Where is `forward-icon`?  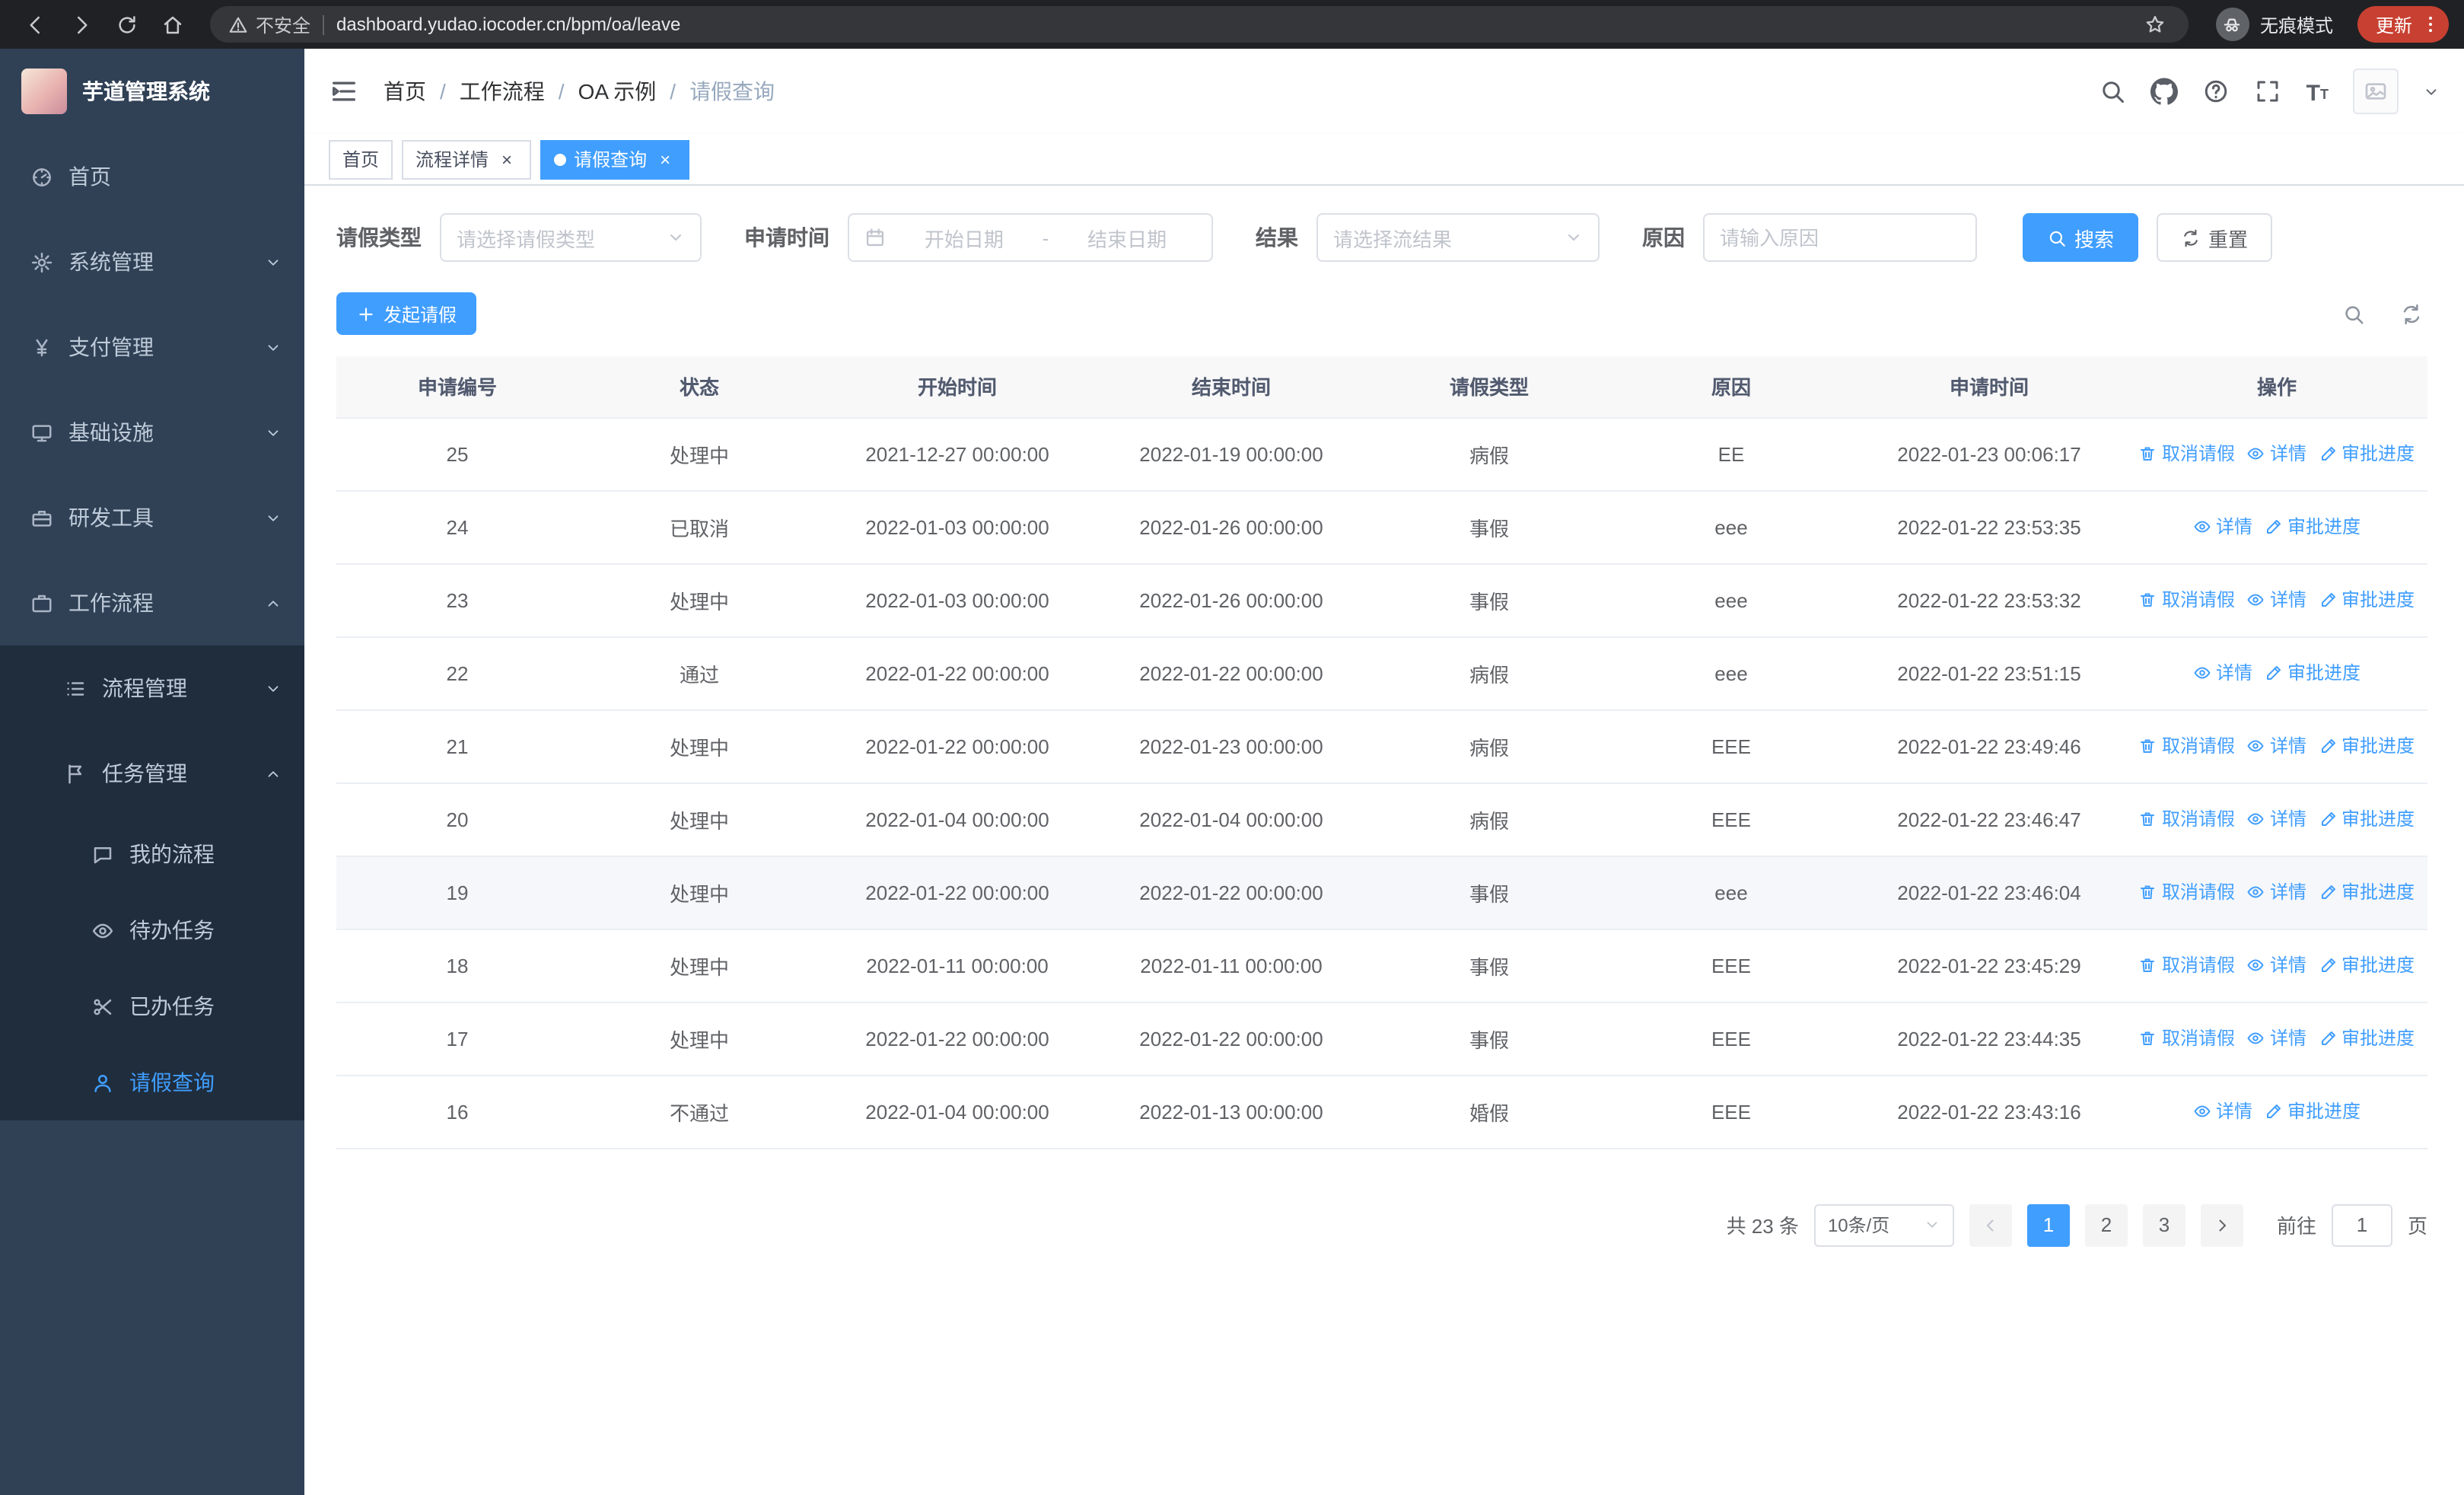
forward-icon is located at coordinates (80, 25).